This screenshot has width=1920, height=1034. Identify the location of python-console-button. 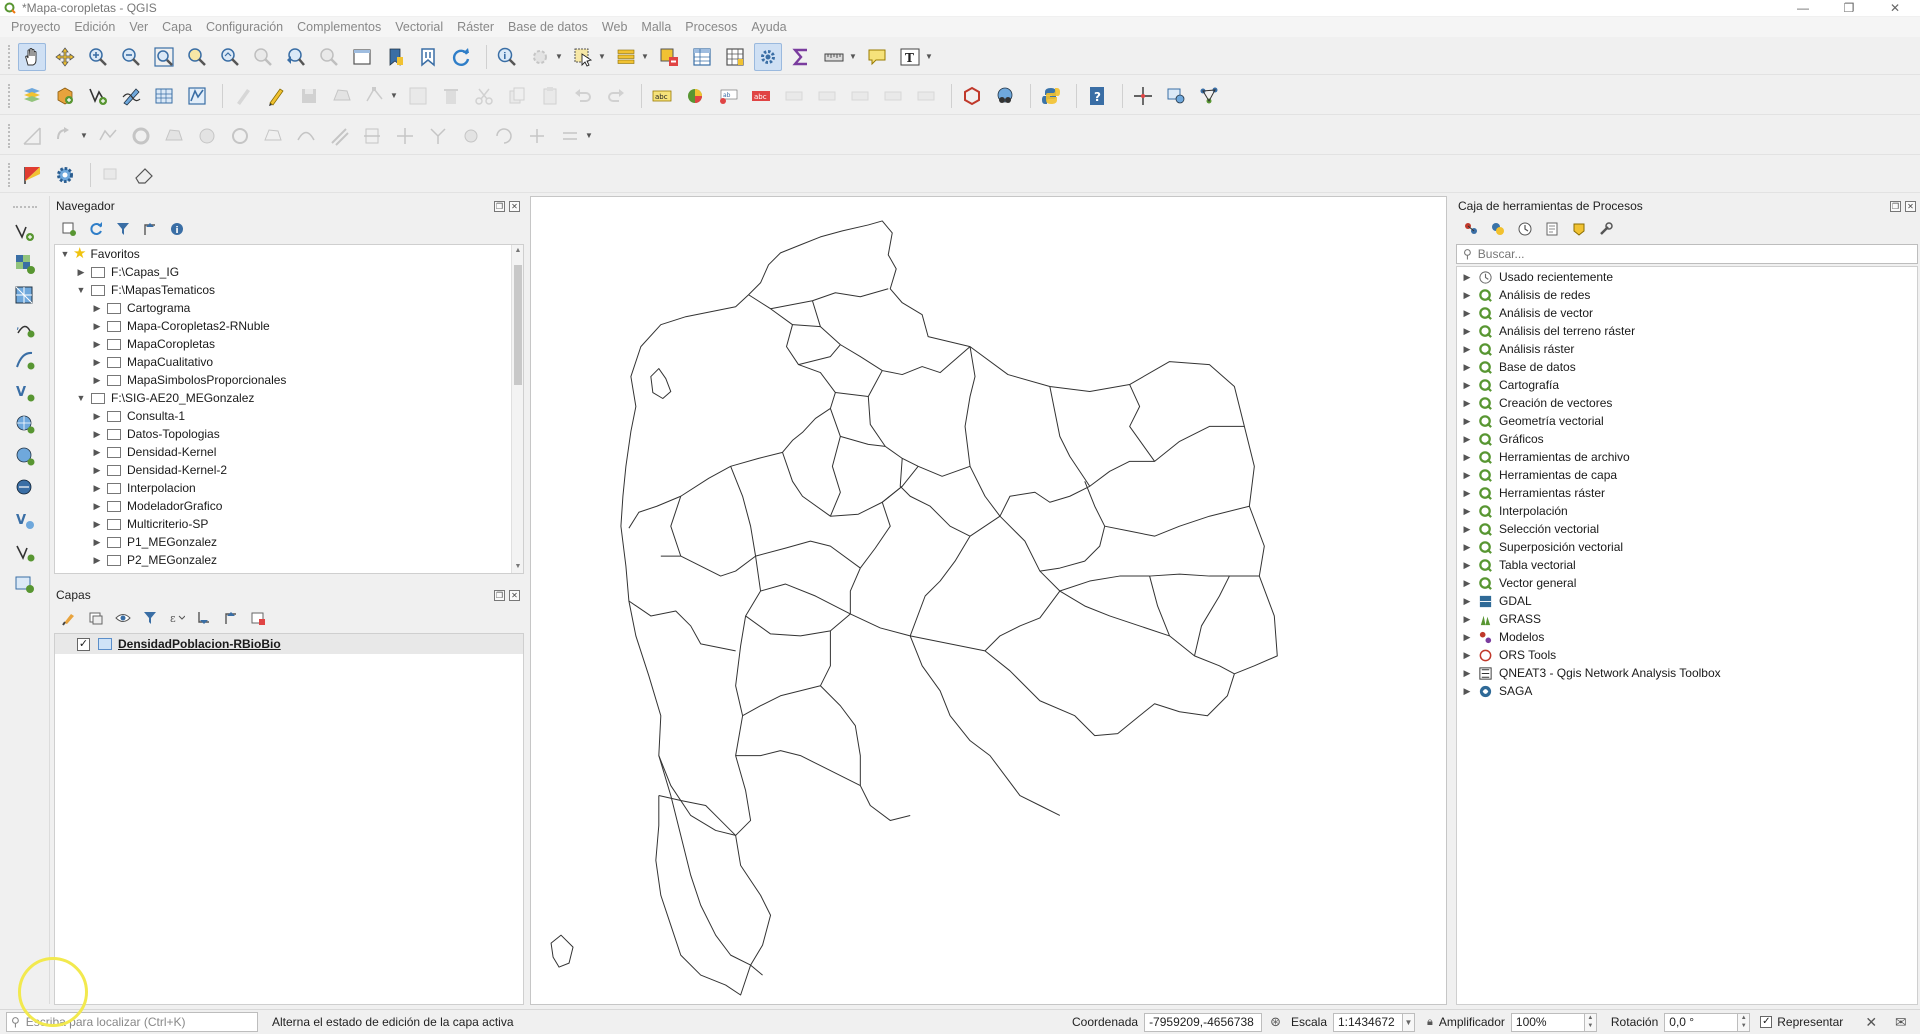
(1051, 96).